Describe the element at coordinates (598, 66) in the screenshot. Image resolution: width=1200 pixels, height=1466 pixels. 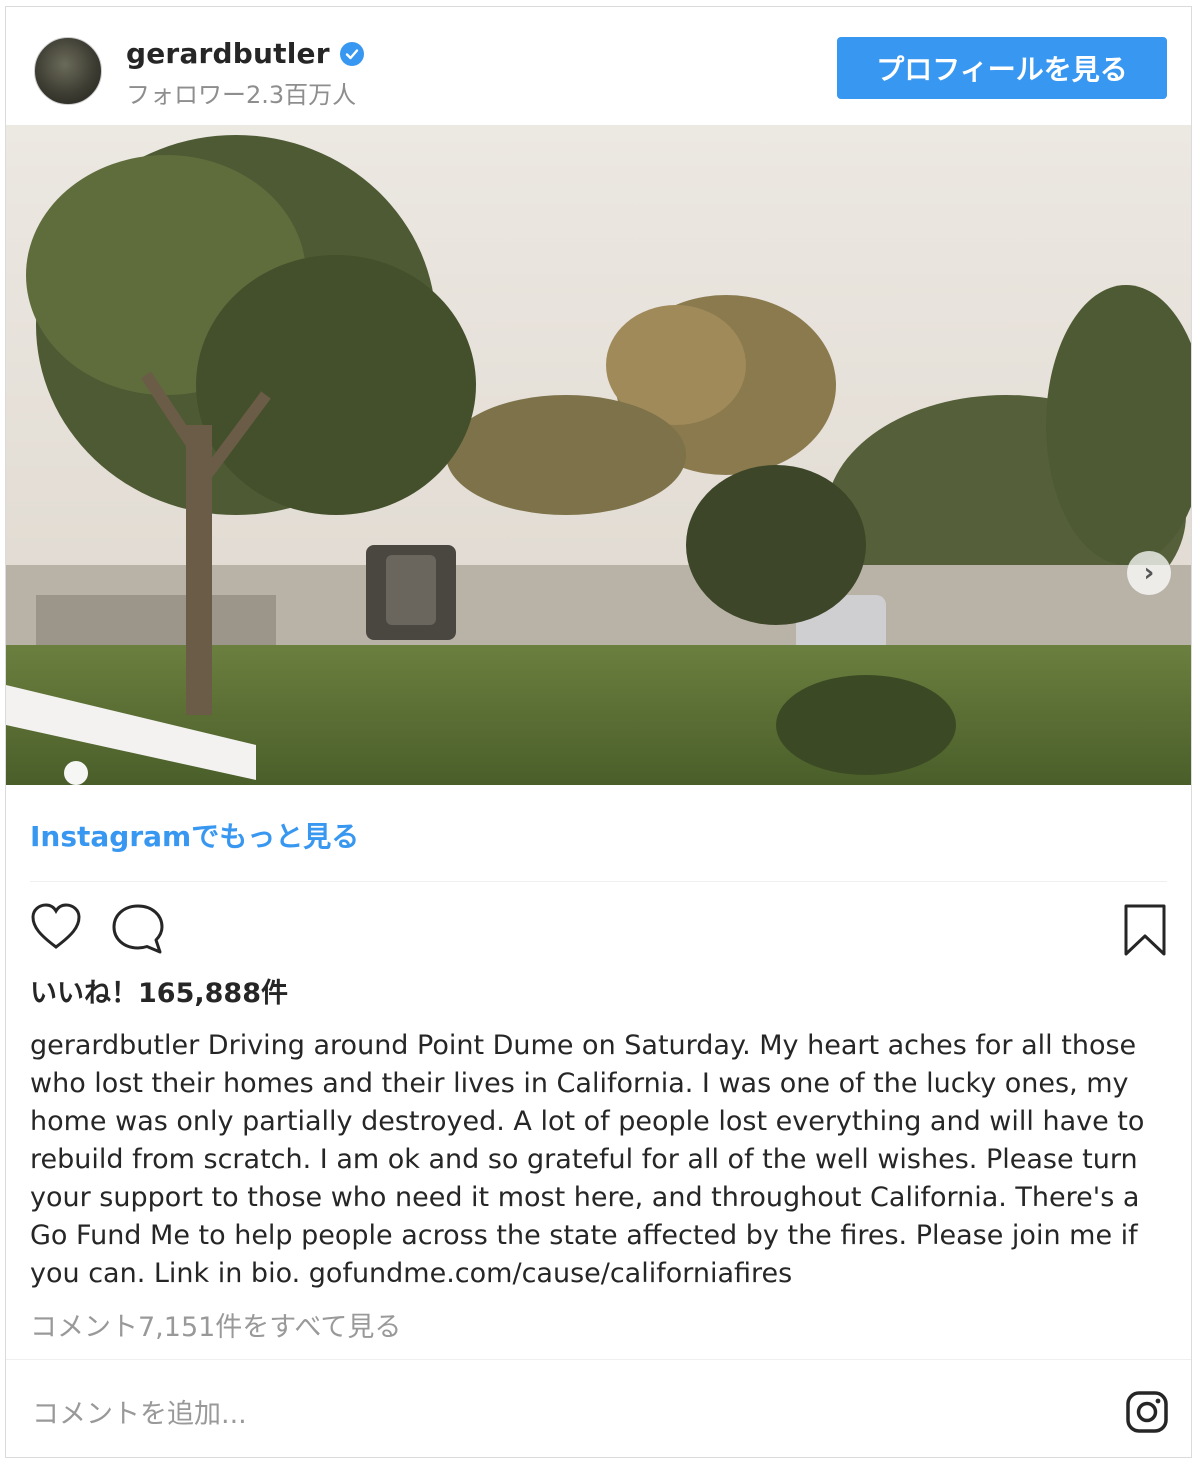
I see `post-header: gerardbutler フォロワー2.3百万人 プロフィールを見る` at that location.